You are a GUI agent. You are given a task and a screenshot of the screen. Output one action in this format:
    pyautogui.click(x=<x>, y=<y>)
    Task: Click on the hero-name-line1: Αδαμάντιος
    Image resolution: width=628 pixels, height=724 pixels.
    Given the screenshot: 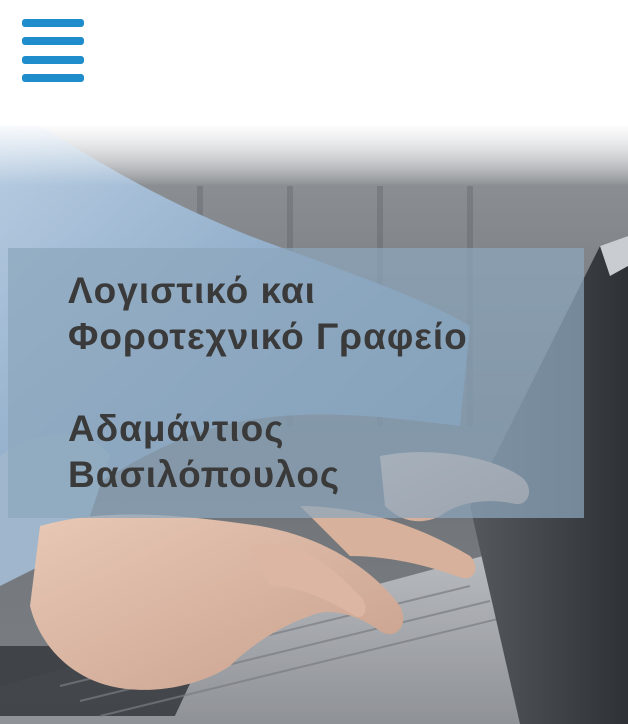 What is the action you would take?
    pyautogui.click(x=176, y=428)
    